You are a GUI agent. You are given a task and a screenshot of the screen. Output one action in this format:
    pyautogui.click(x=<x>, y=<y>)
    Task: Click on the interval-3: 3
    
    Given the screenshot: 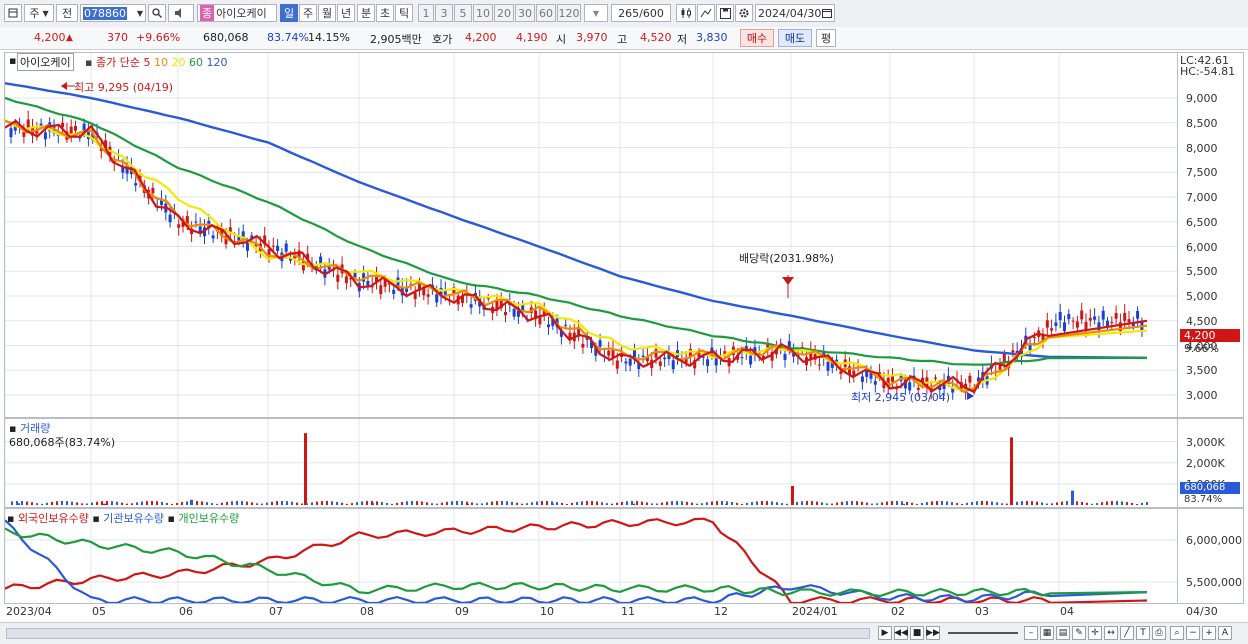 What is the action you would take?
    pyautogui.click(x=444, y=13)
    